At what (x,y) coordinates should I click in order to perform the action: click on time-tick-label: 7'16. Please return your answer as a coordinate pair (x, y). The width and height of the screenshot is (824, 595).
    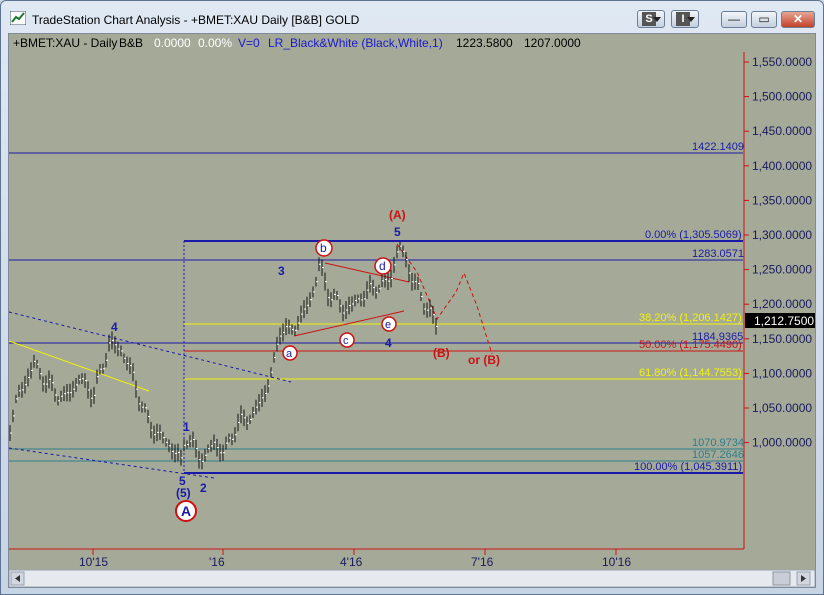
    Looking at the image, I should click on (482, 562).